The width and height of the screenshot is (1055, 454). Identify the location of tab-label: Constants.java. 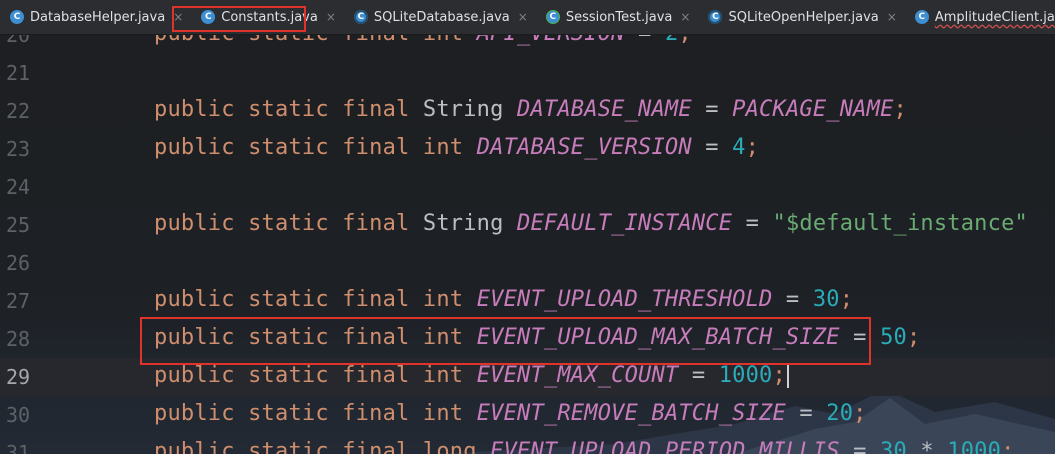
(269, 17).